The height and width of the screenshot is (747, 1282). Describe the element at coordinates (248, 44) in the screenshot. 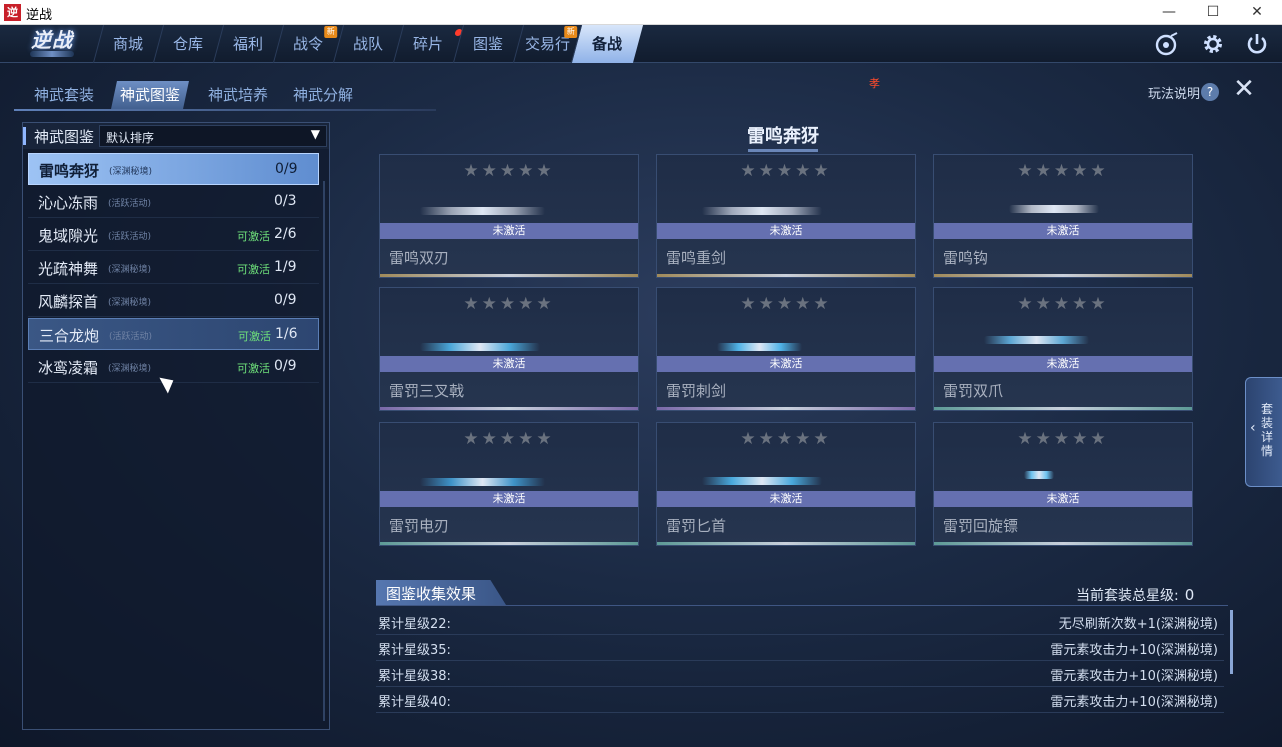

I see `nav-item-welfare: 福利` at that location.